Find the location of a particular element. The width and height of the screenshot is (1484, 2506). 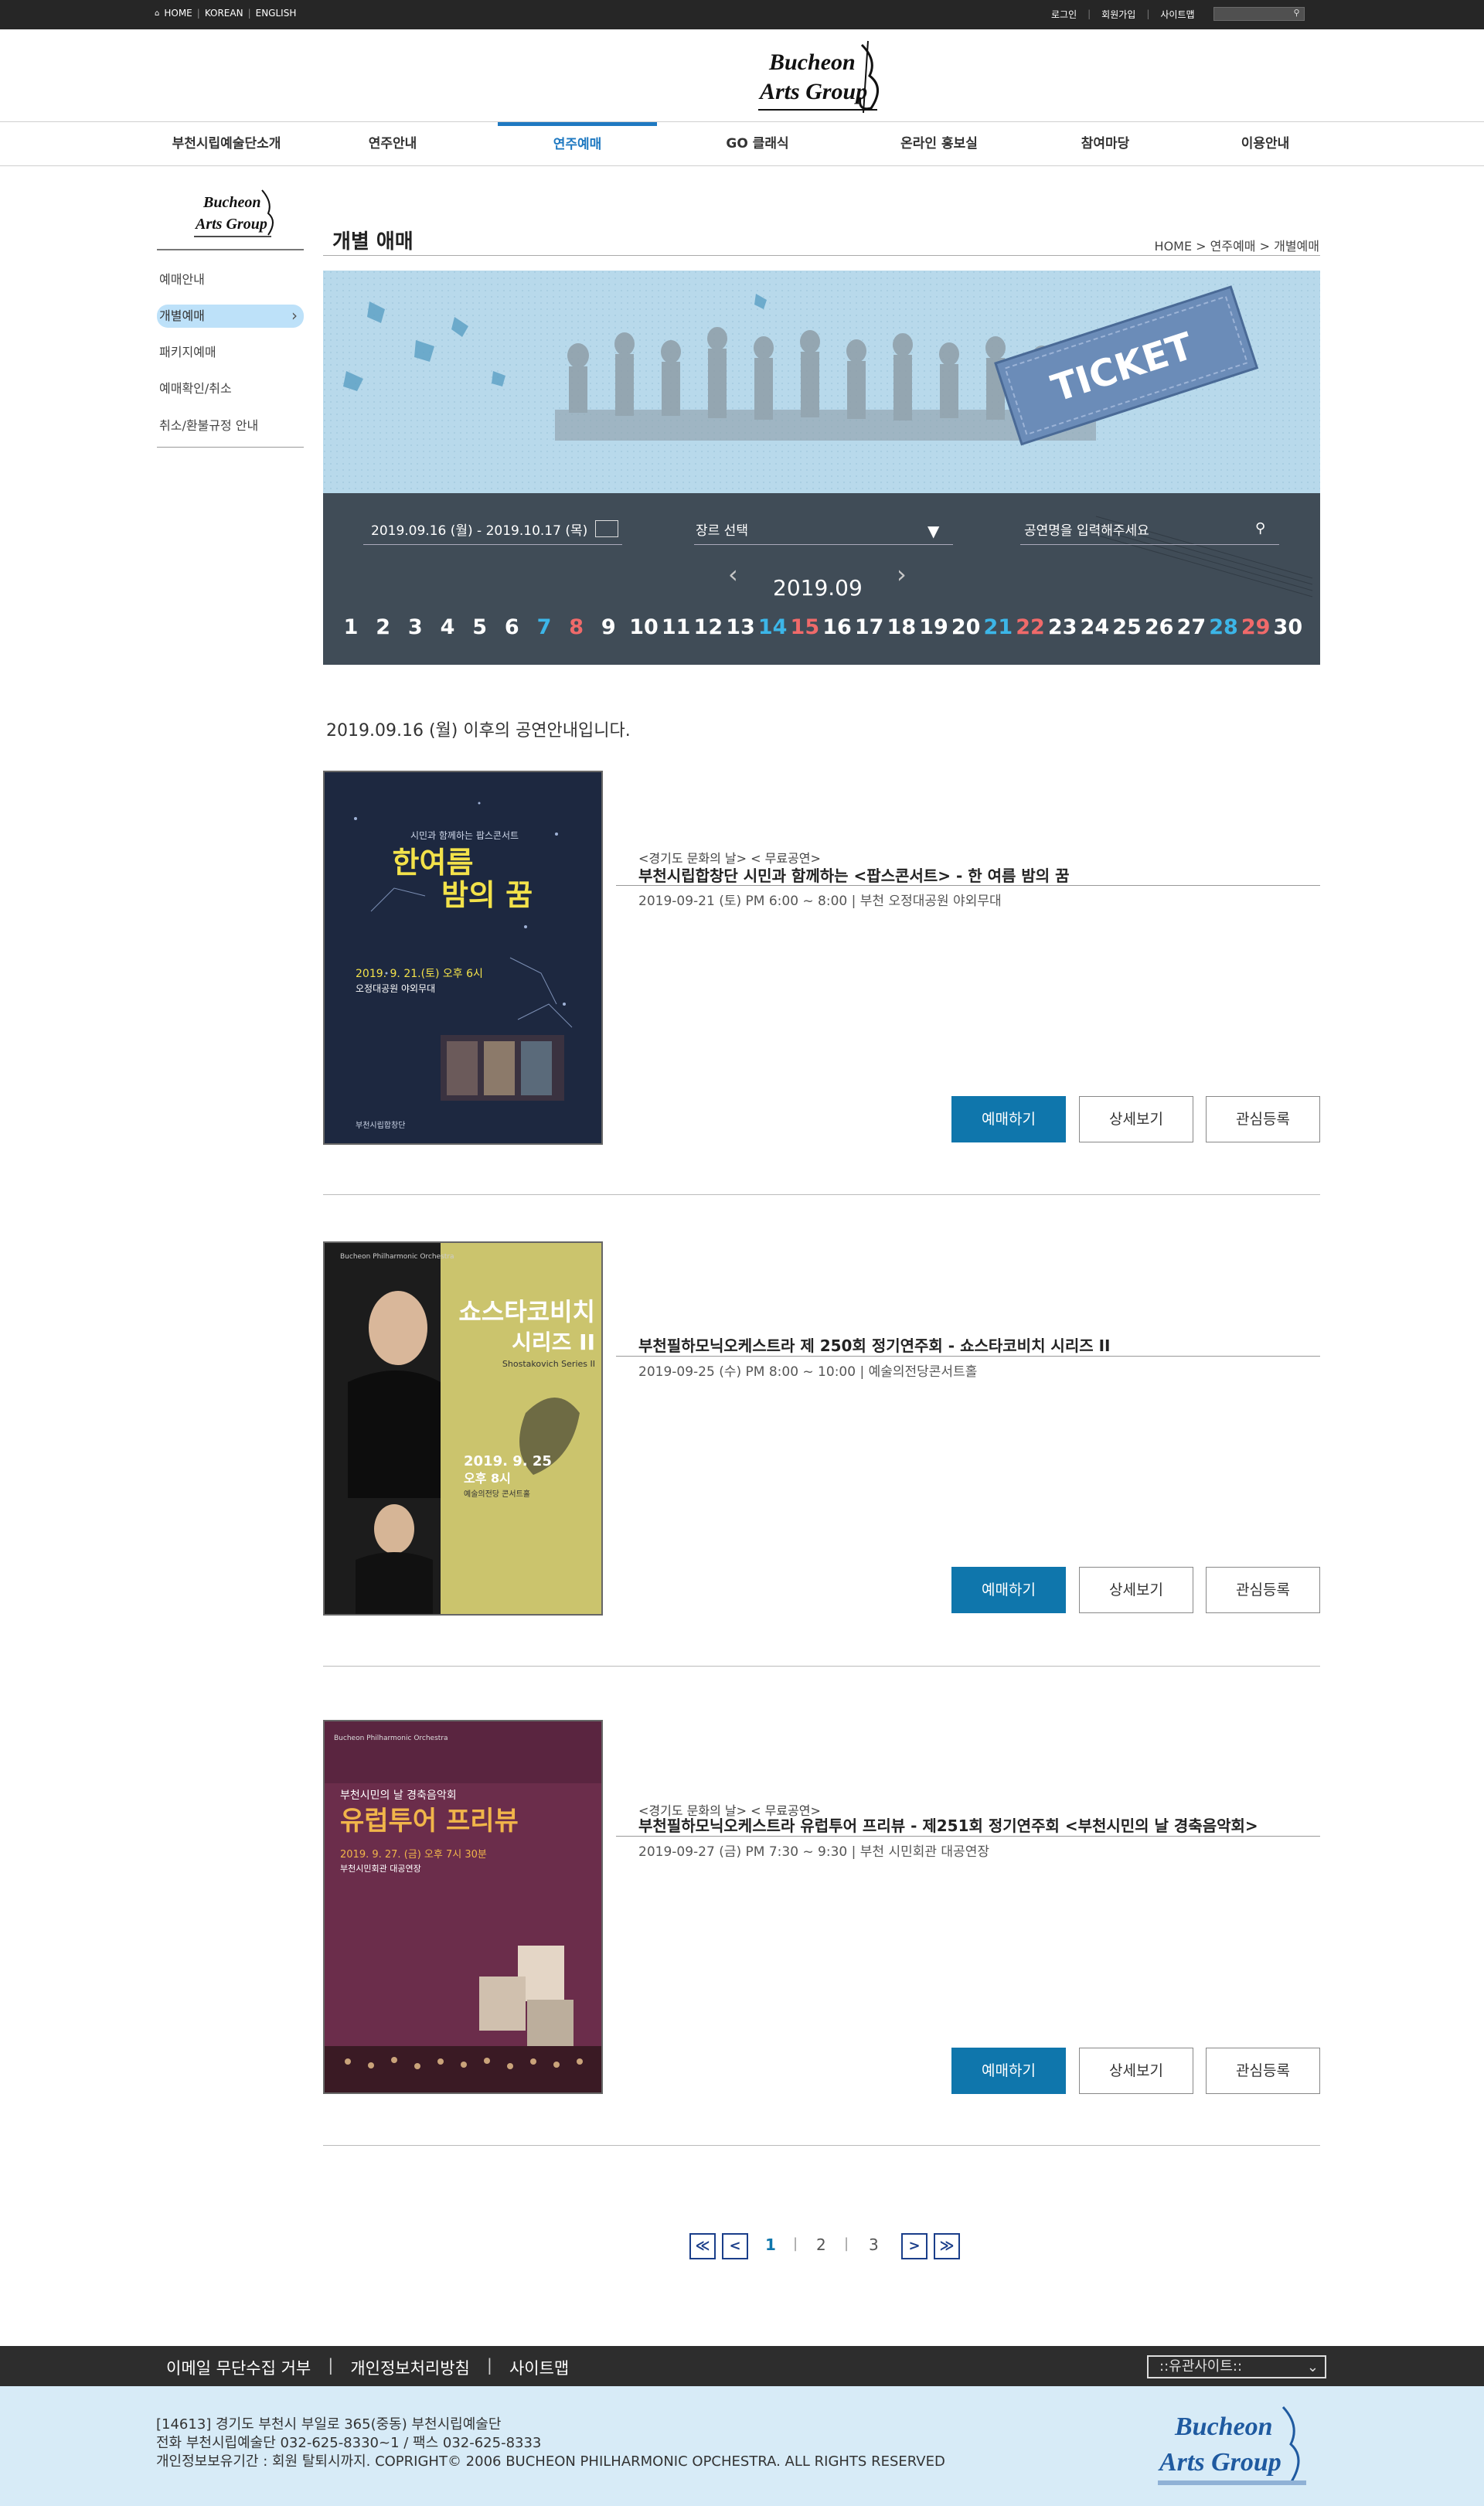

day-12: 12 is located at coordinates (708, 627).